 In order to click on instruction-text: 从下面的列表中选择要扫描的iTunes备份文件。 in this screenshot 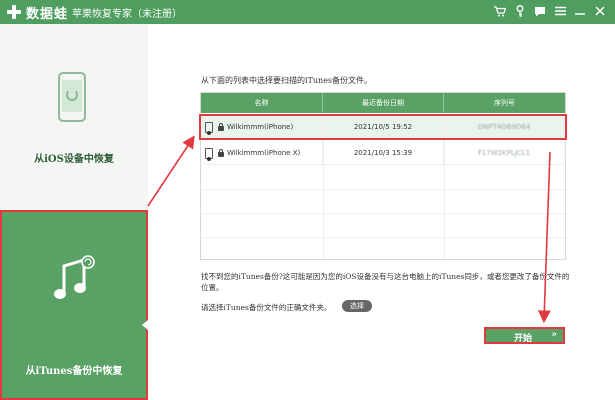, I will do `click(287, 80)`.